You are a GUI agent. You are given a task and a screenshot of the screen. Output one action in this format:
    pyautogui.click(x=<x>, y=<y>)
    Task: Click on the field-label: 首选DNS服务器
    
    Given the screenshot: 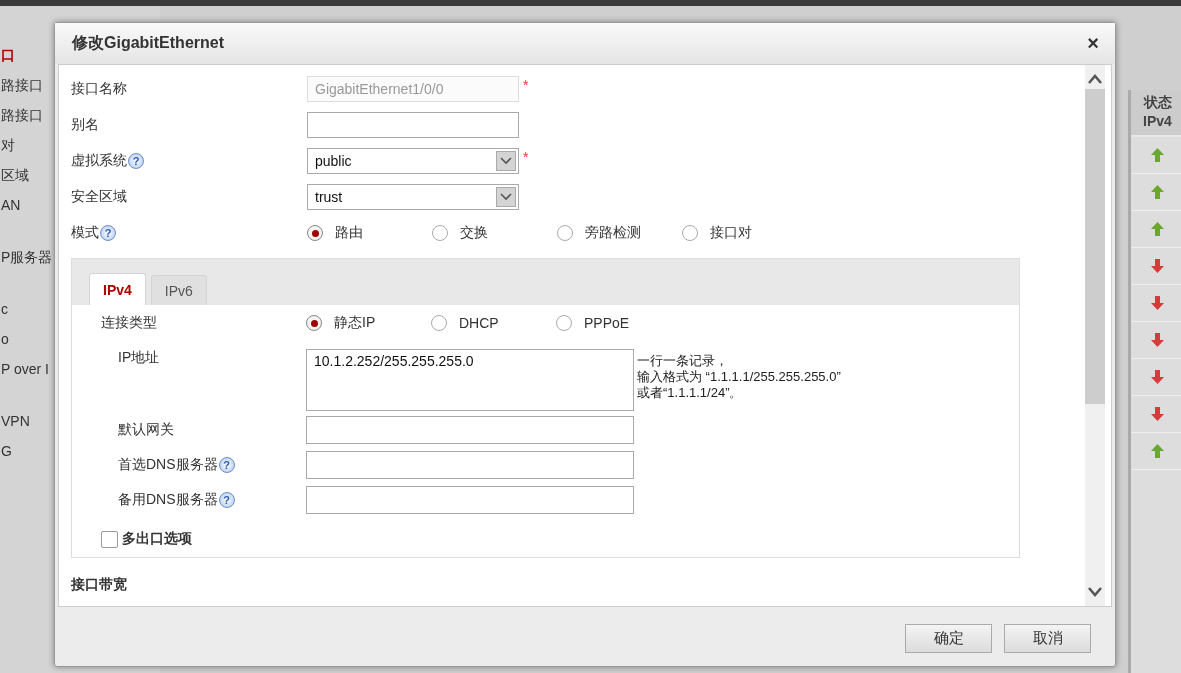 What is the action you would take?
    pyautogui.click(x=168, y=465)
    